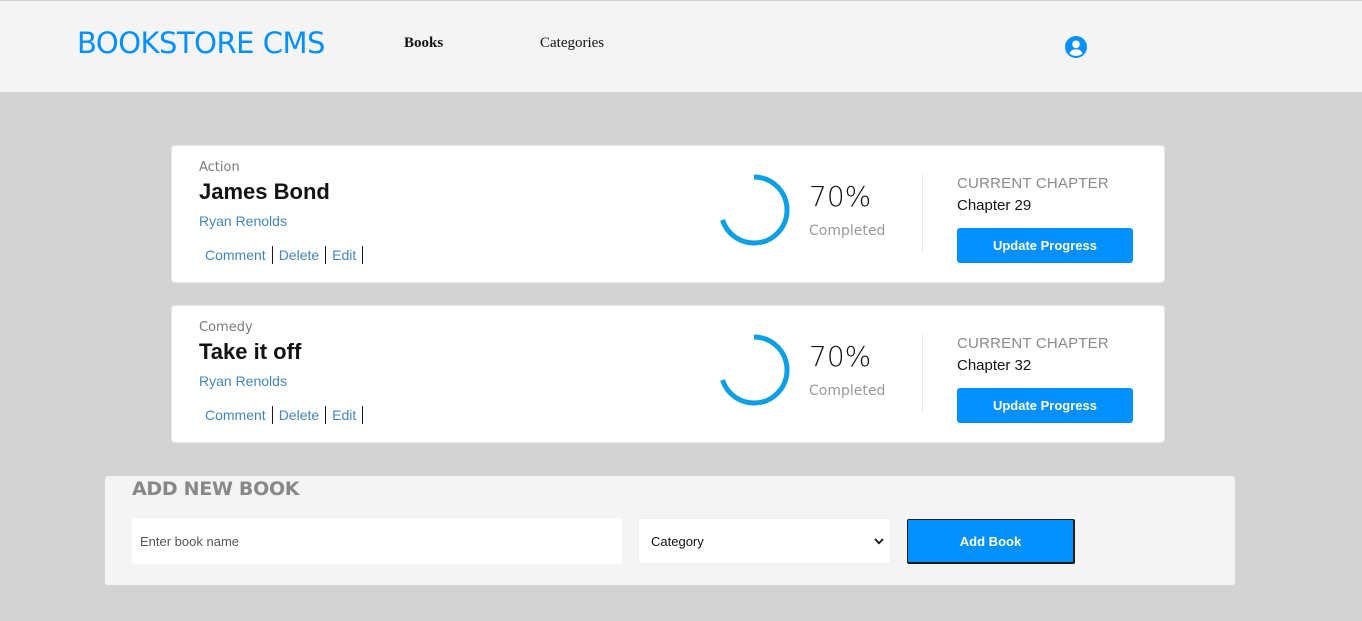 Image resolution: width=1362 pixels, height=621 pixels. Describe the element at coordinates (677, 541) in the screenshot. I see `category-selected-value: Category` at that location.